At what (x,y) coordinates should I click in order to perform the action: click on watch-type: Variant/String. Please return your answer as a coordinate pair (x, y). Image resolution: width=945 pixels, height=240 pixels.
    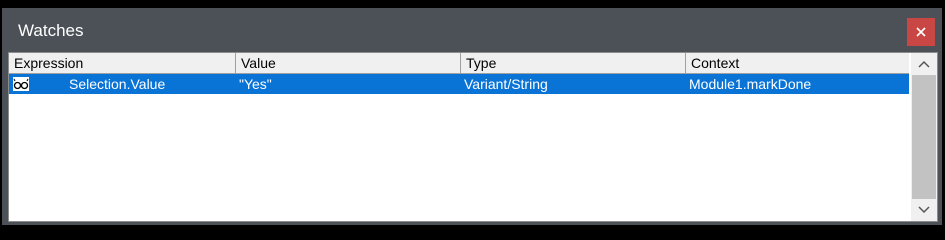
    Looking at the image, I should click on (506, 84).